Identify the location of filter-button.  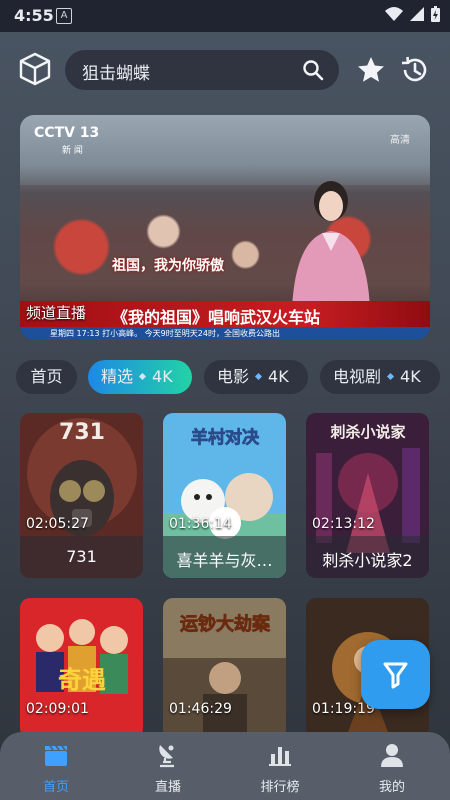
(395, 674).